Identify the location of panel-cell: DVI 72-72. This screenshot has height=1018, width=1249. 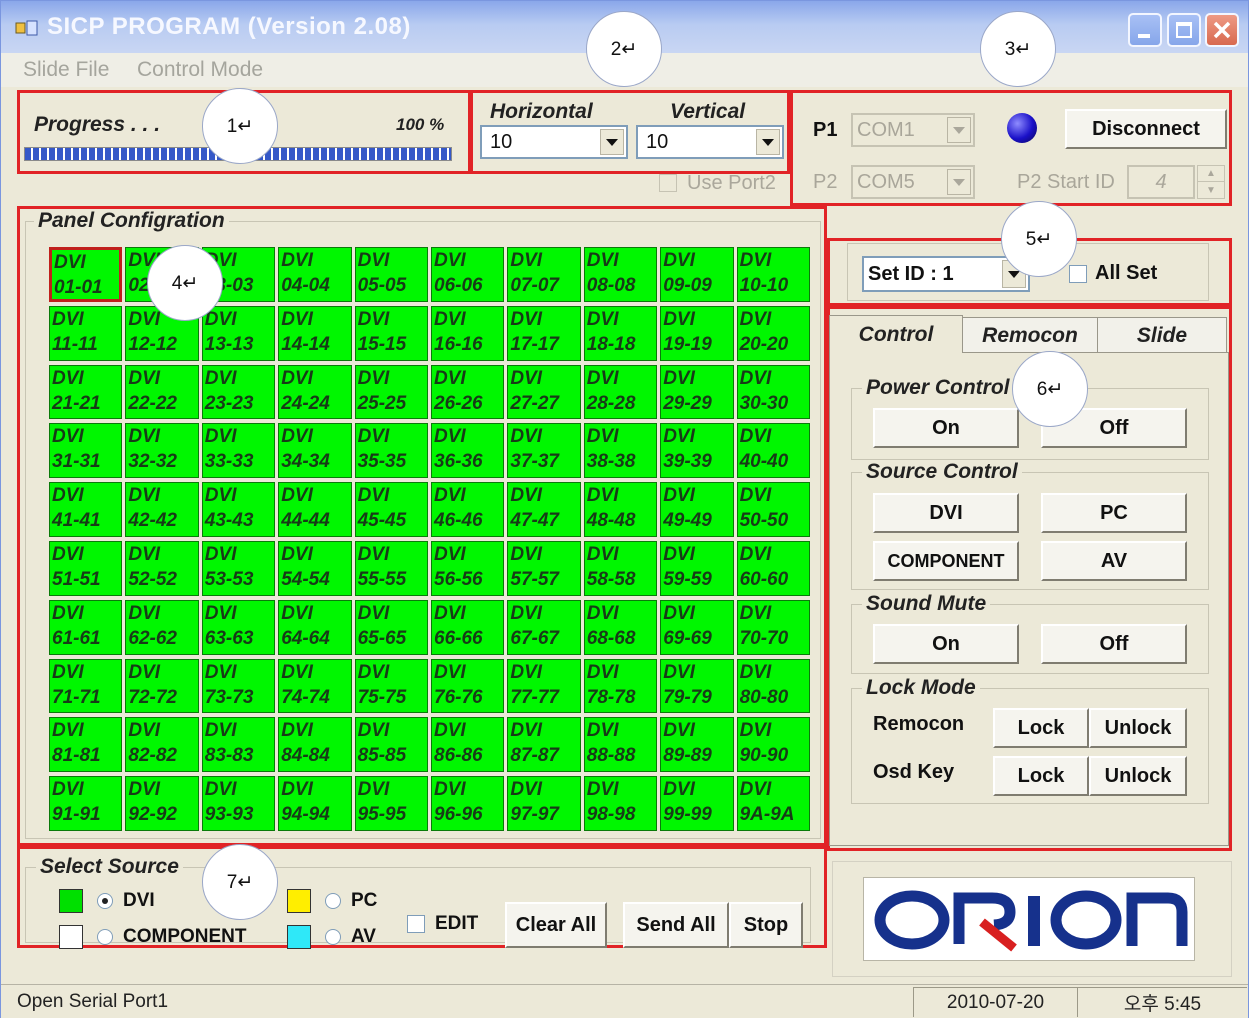
(162, 686).